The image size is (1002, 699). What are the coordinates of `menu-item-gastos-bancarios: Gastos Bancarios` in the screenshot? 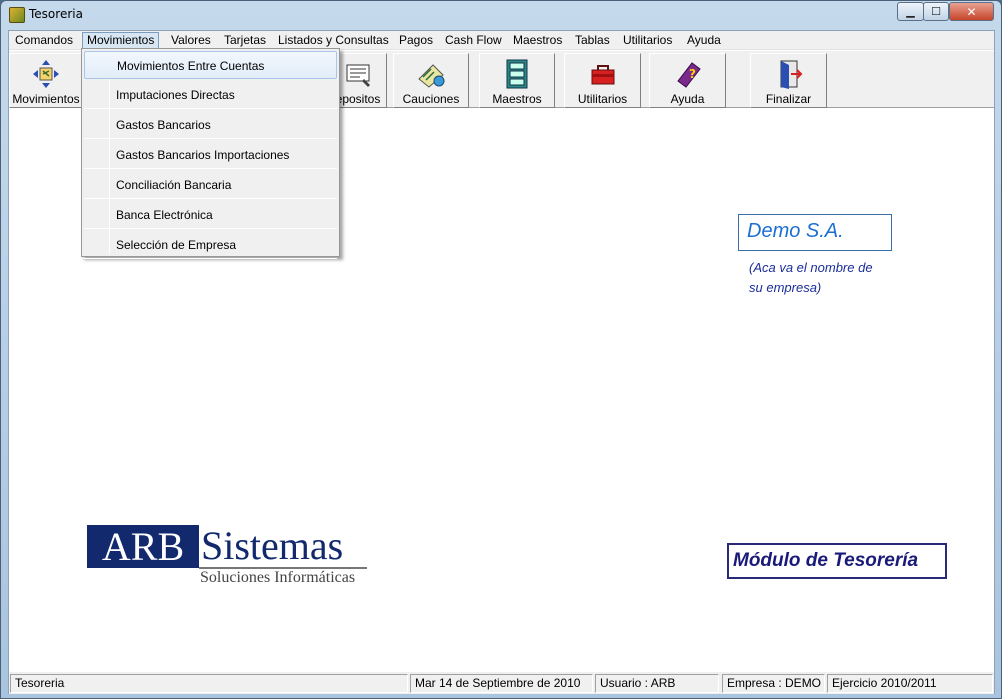 It's located at (210, 125).